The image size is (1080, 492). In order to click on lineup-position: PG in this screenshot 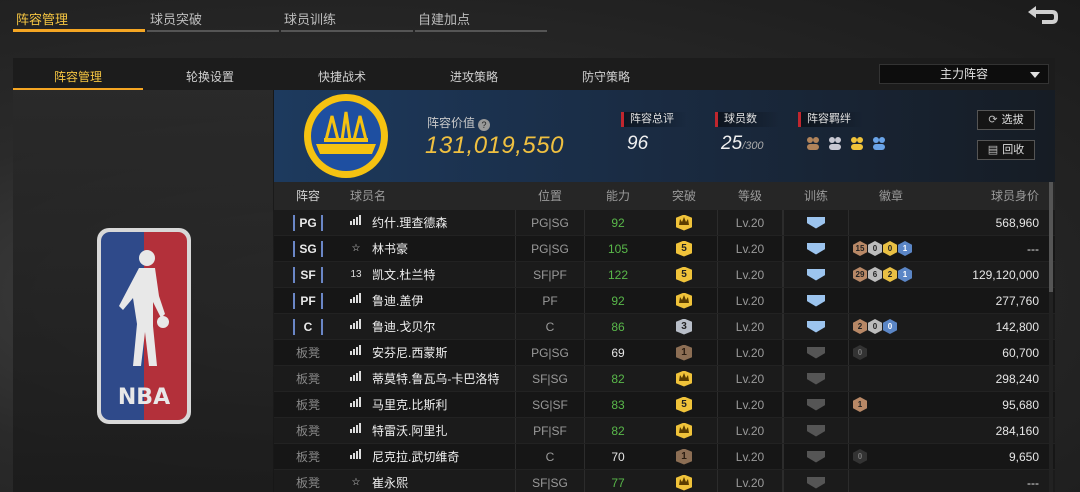, I will do `click(308, 222)`.